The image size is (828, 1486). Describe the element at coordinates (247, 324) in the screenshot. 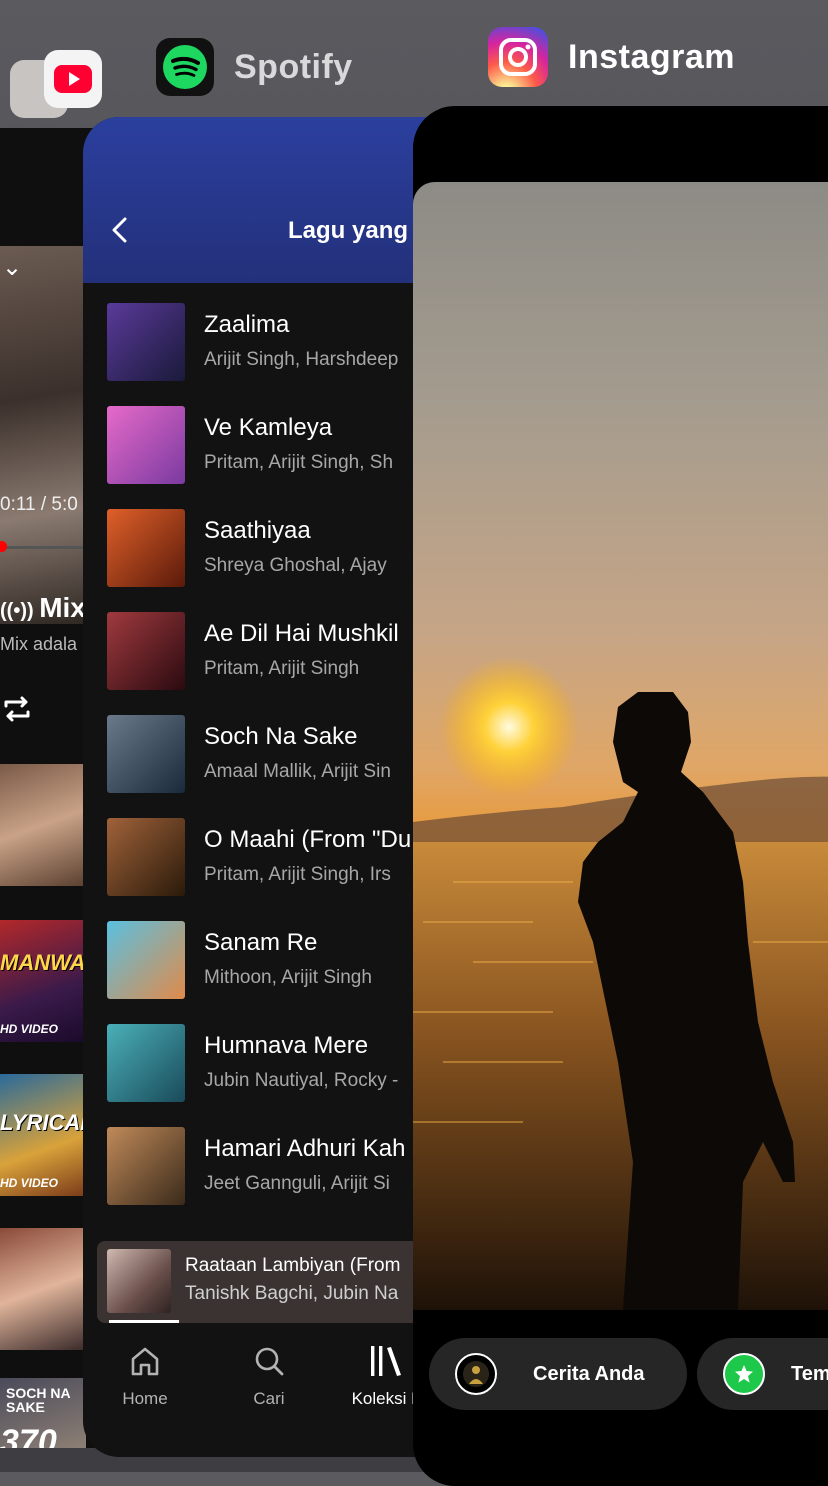

I see `song-title: Zaalima` at that location.